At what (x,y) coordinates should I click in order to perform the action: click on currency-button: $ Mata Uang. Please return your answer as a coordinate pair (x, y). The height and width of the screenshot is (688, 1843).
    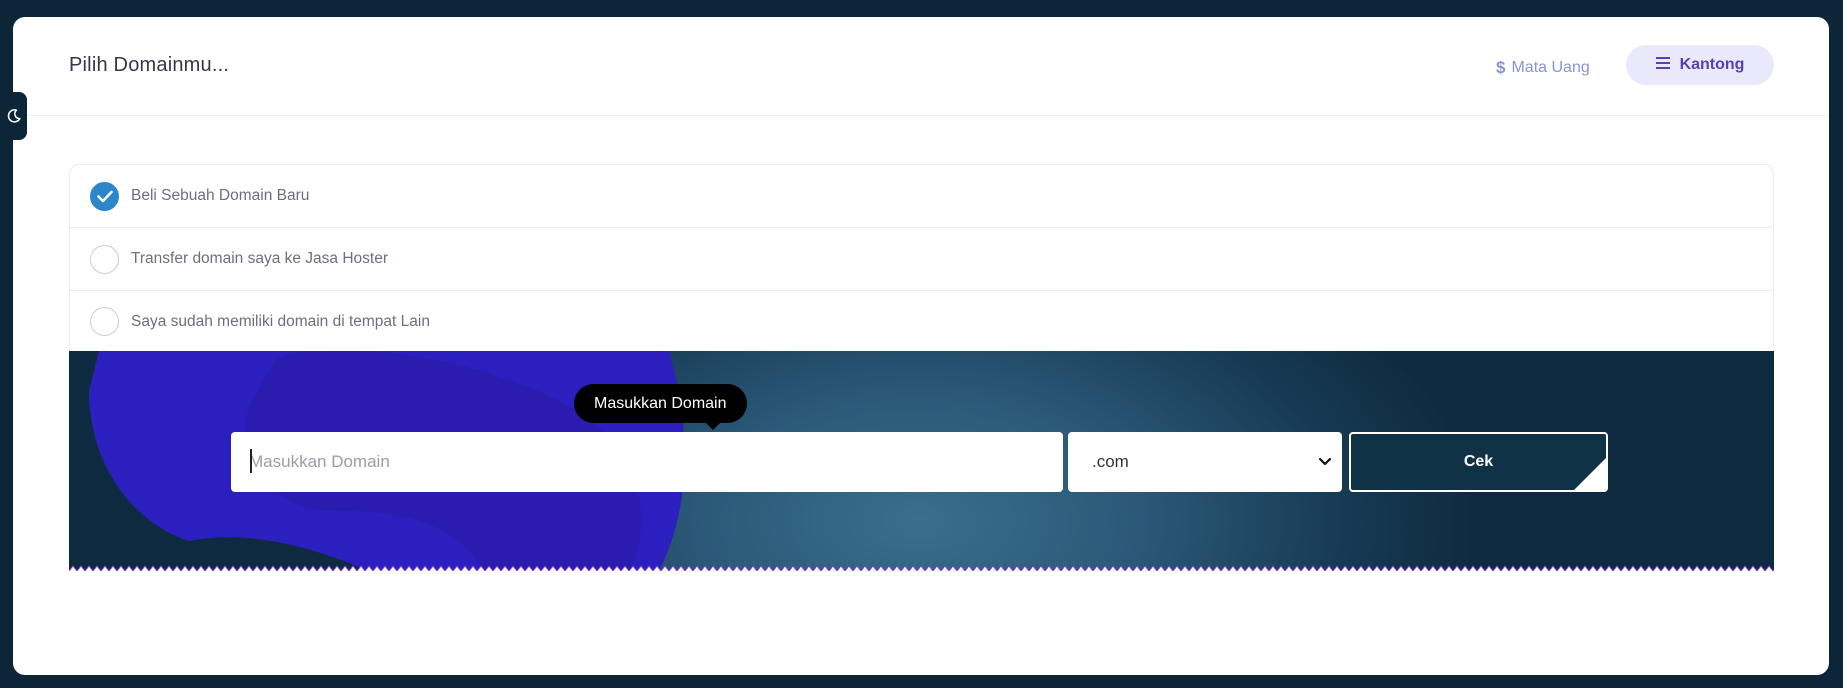
    Looking at the image, I should click on (1543, 68).